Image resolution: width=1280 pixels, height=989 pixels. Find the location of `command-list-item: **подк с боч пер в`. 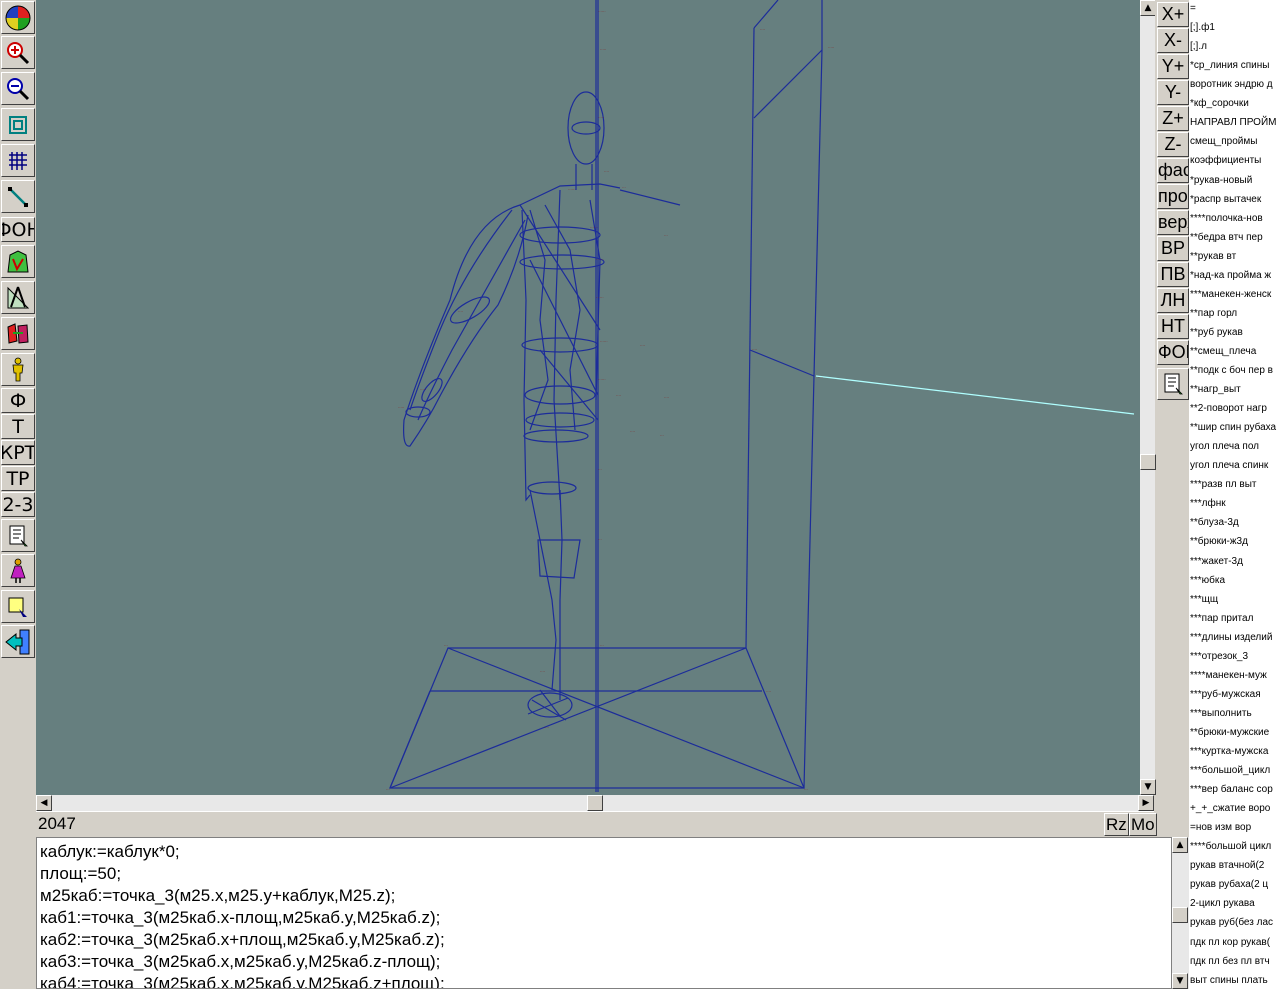

command-list-item: **подк с боч пер в is located at coordinates (1231, 370).